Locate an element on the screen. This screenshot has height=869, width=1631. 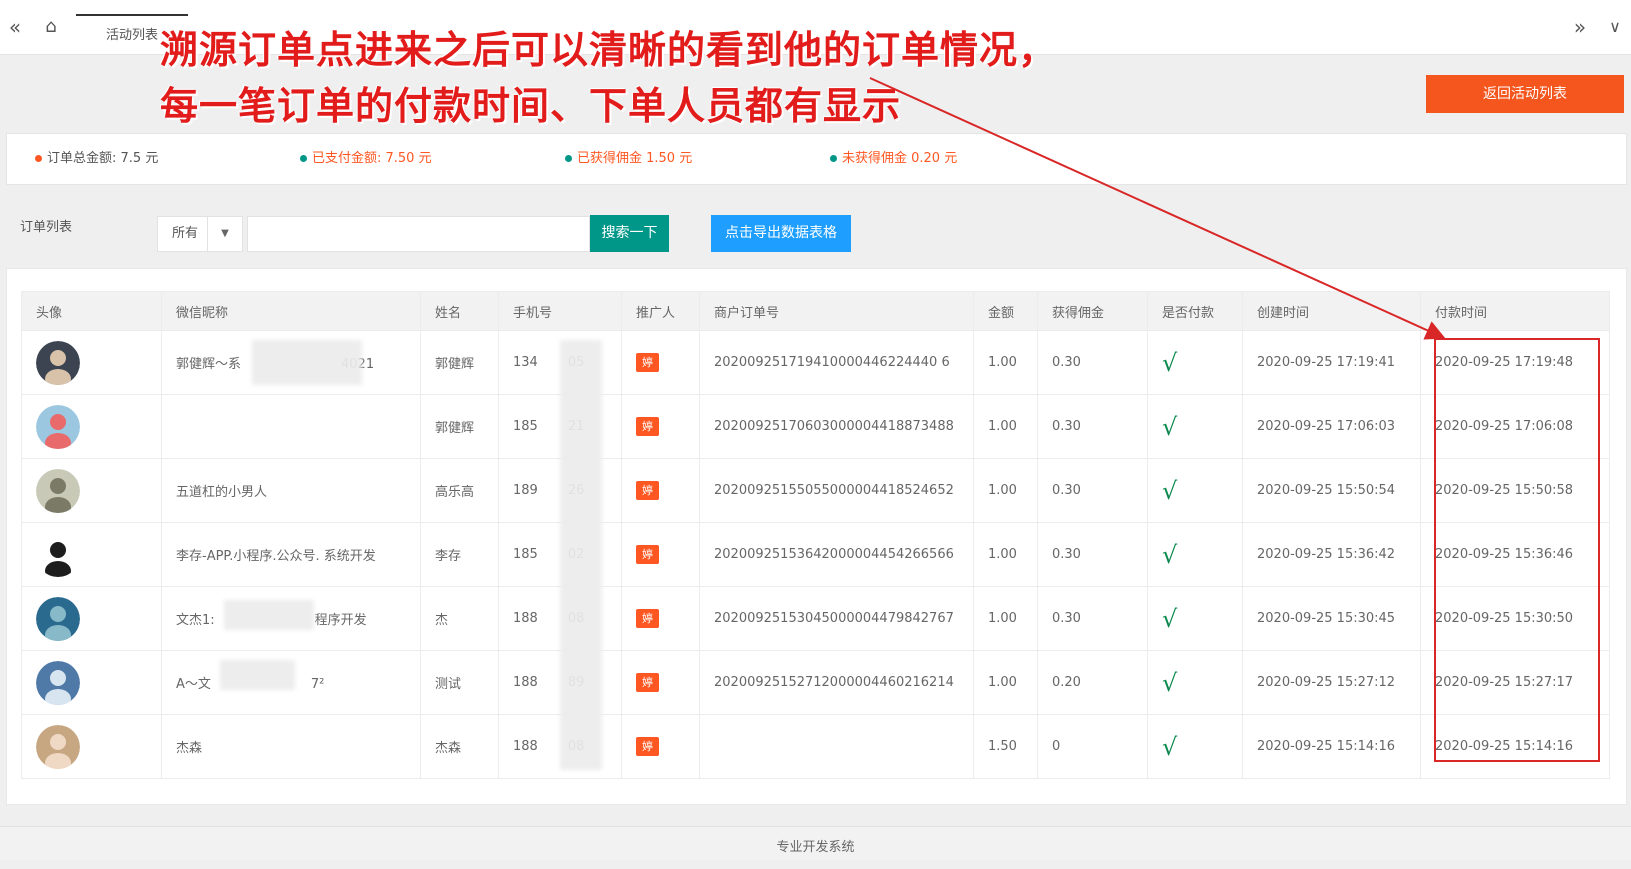
col-paid: 是否付款 is located at coordinates (1195, 311).